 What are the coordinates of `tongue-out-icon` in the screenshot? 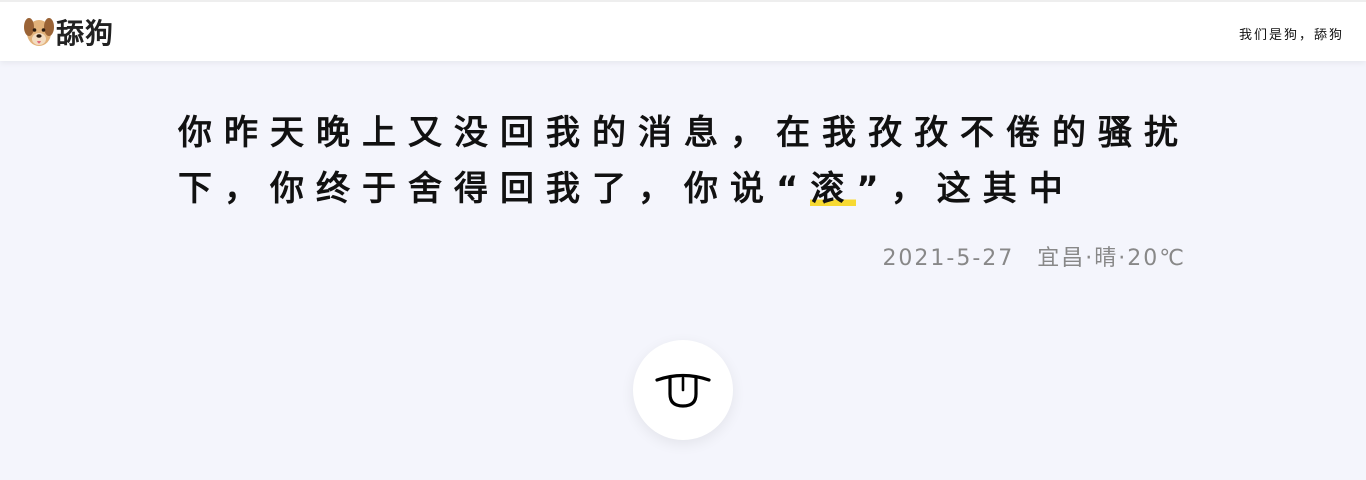 It's located at (683, 390).